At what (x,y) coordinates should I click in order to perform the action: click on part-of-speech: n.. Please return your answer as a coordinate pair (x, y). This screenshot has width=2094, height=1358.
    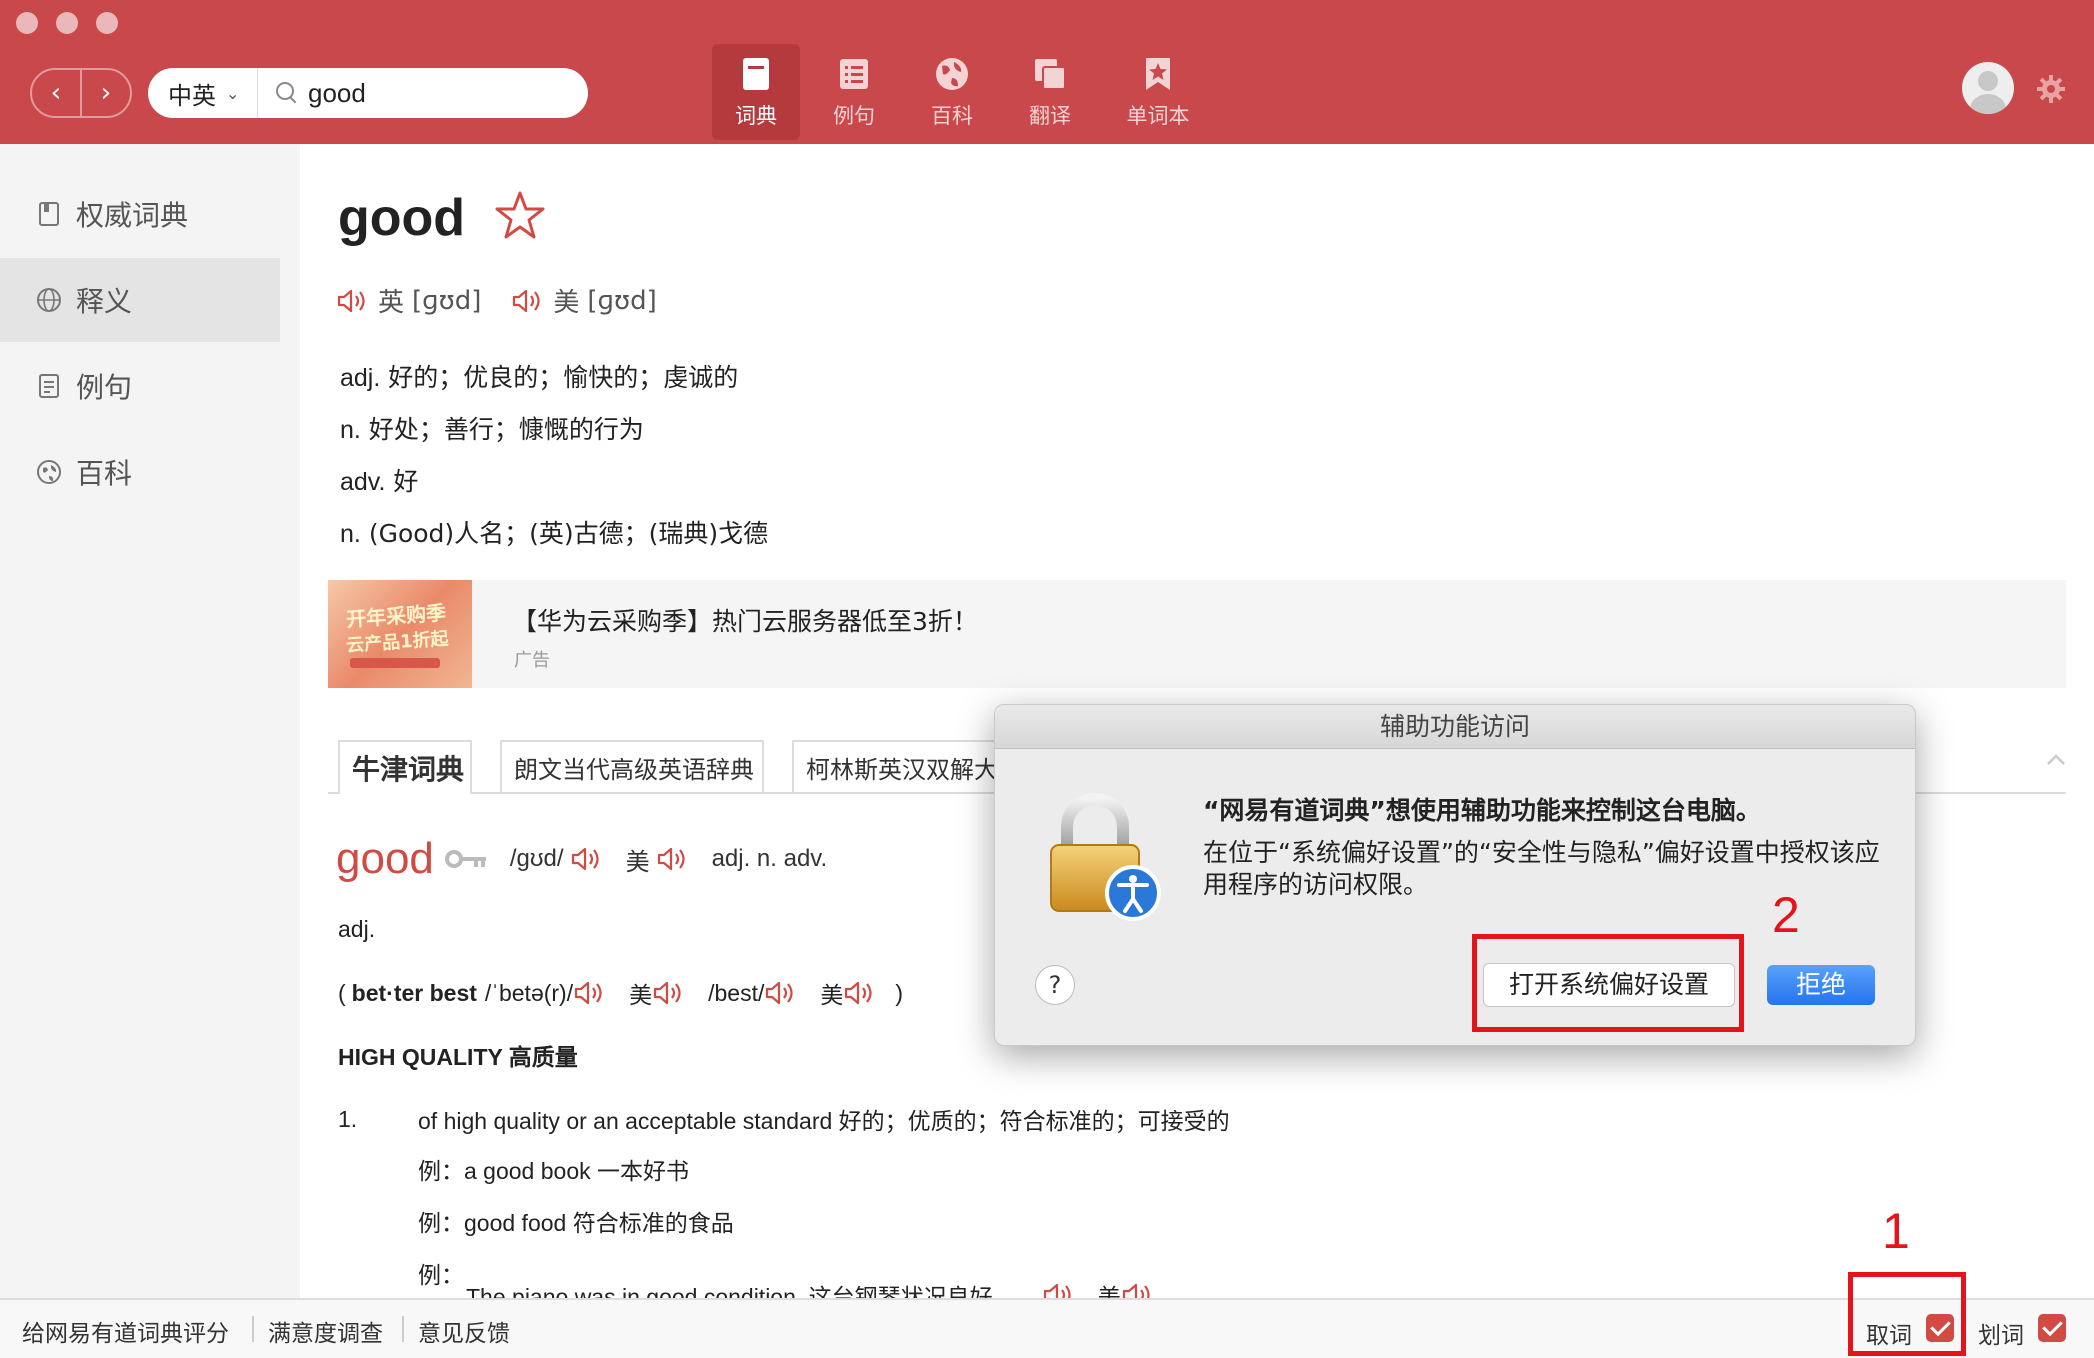
    Looking at the image, I should click on (350, 534).